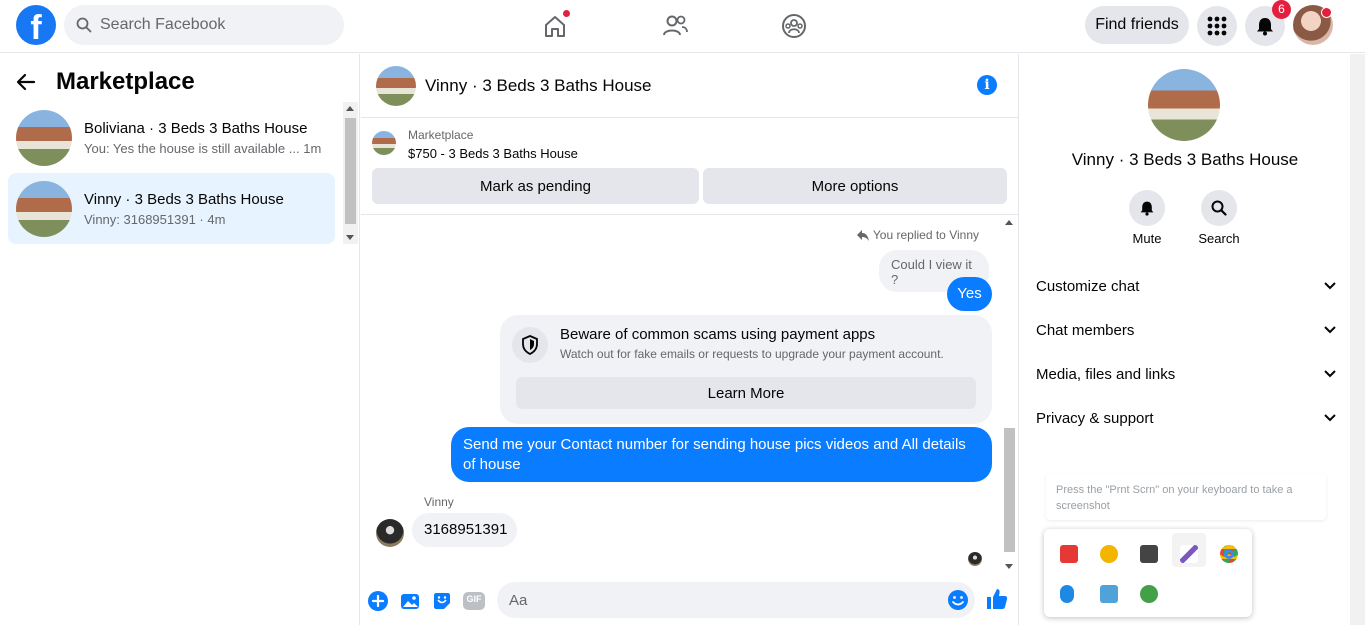 This screenshot has width=1365, height=625. What do you see at coordinates (1229, 554) in the screenshot?
I see `chrome-tray-icon` at bounding box center [1229, 554].